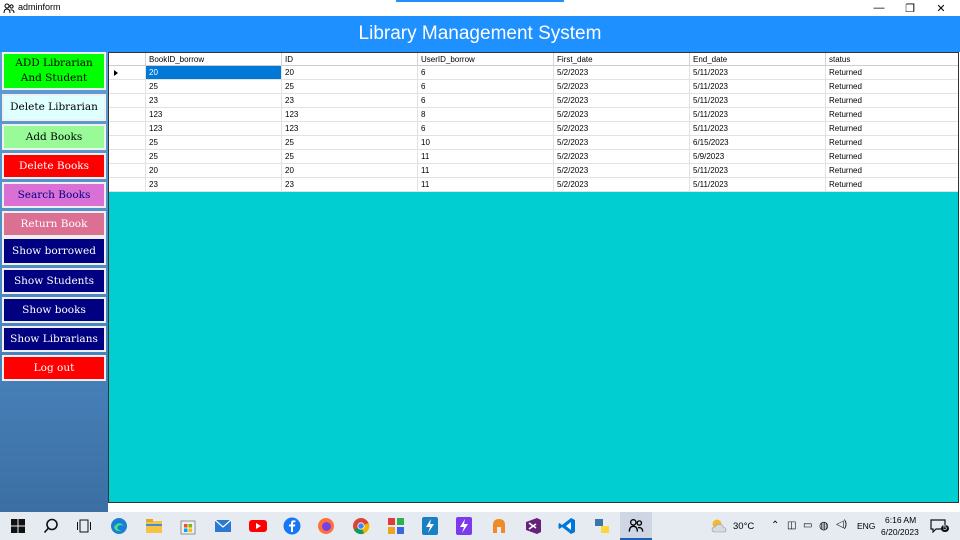 This screenshot has height=540, width=960. Describe the element at coordinates (349, 114) in the screenshot. I see `cell-id: 123` at that location.